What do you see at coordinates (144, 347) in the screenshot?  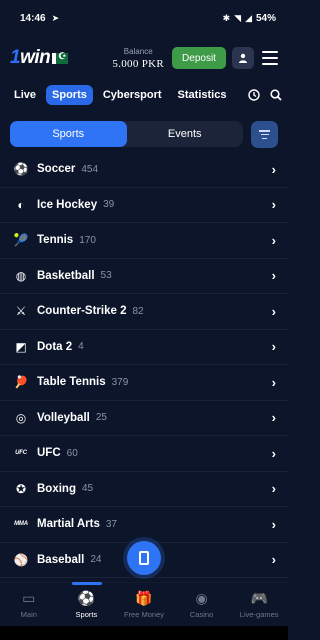 I see `sport-row-dota-2: ◩ Dota 2 4 ›` at bounding box center [144, 347].